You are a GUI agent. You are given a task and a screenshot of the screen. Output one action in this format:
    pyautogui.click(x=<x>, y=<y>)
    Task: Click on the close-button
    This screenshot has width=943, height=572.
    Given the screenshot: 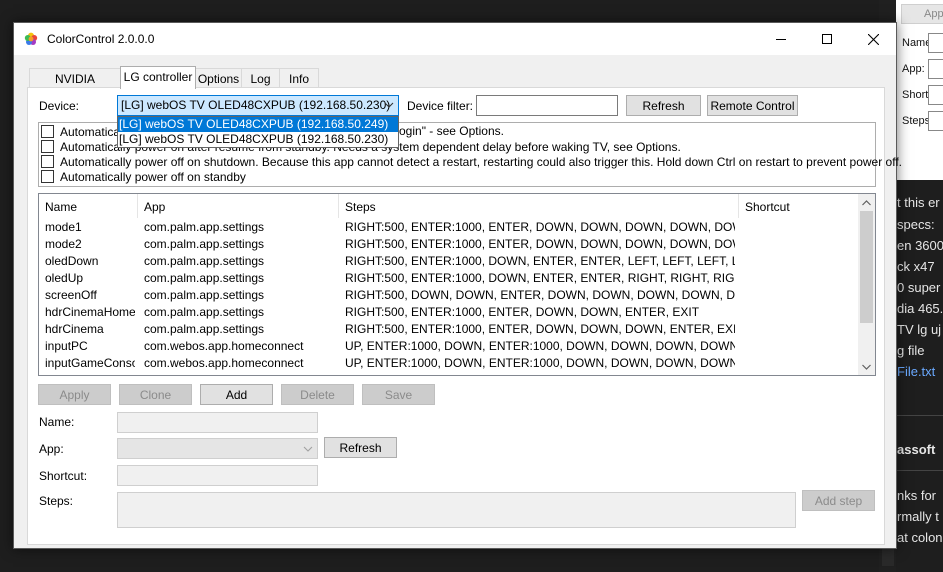 What is the action you would take?
    pyautogui.click(x=873, y=39)
    